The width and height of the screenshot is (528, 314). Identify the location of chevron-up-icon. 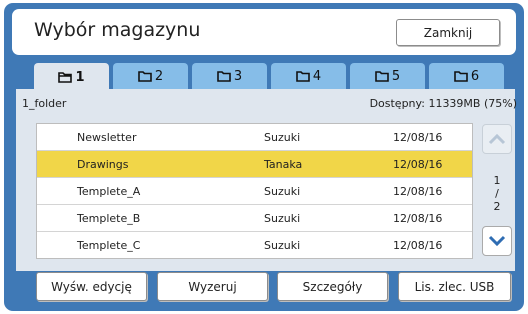
(497, 139).